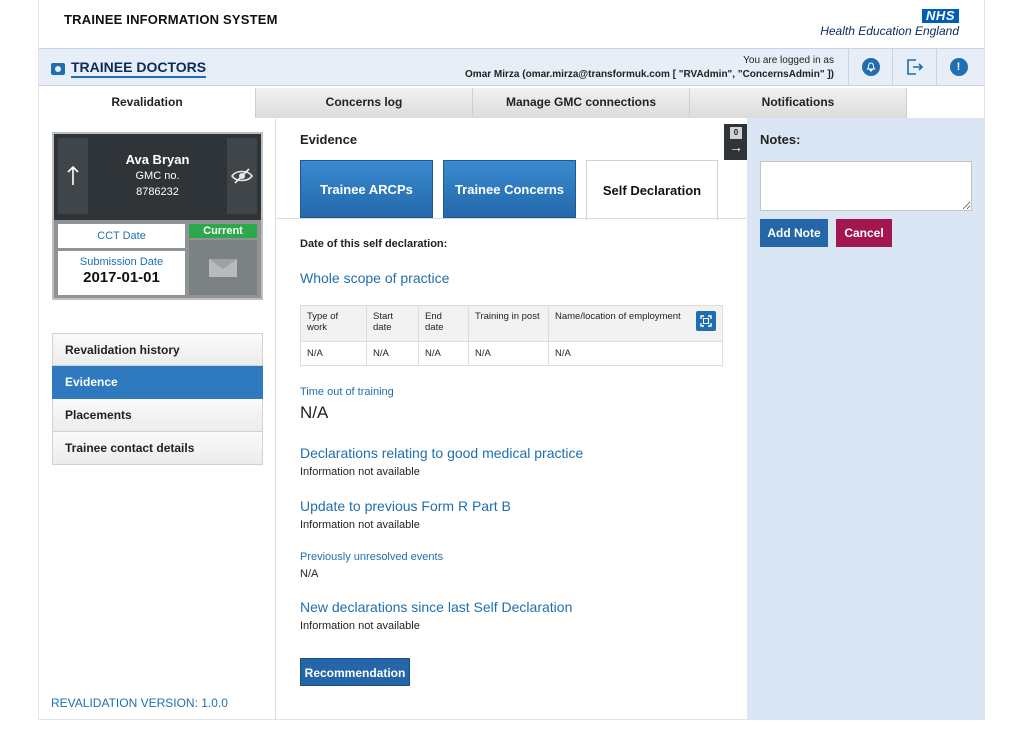 This screenshot has height=754, width=1024. I want to click on envelope-icon, so click(223, 267).